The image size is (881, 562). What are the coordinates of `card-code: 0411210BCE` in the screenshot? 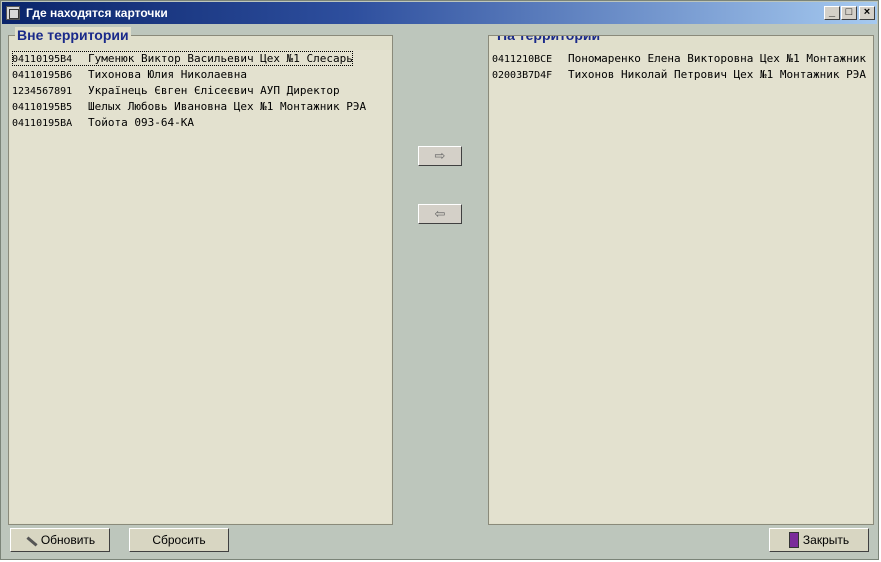 It's located at (522, 59).